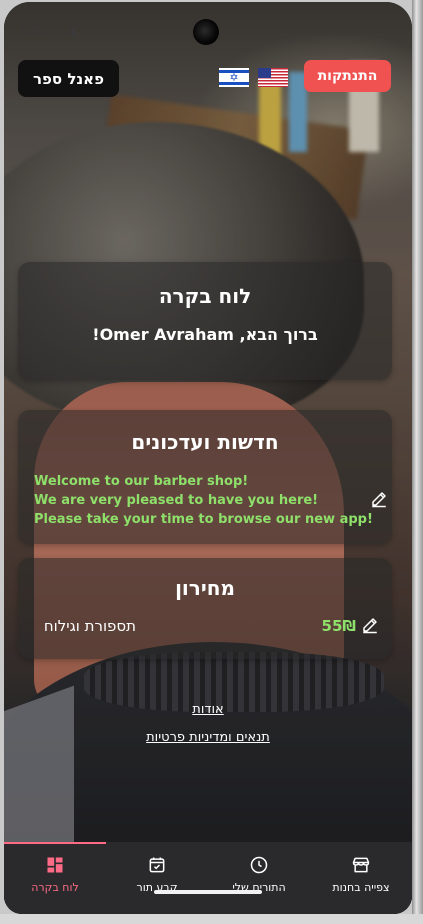 This screenshot has width=423, height=924. I want to click on camera-cutout, so click(206, 32).